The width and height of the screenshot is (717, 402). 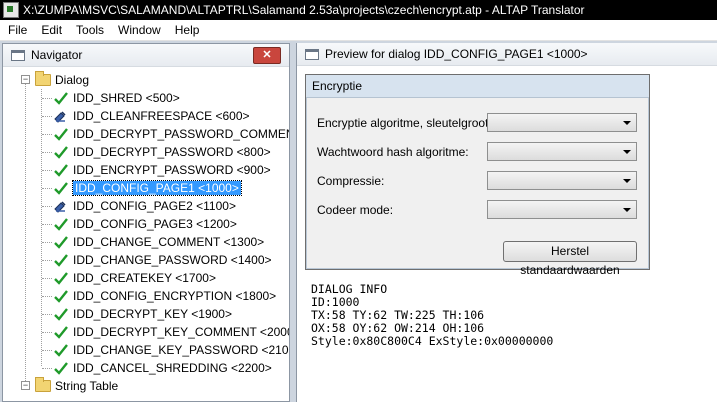 I want to click on tree-item-label: IDD_CHANGE_COMMENT <1300>, so click(x=169, y=242).